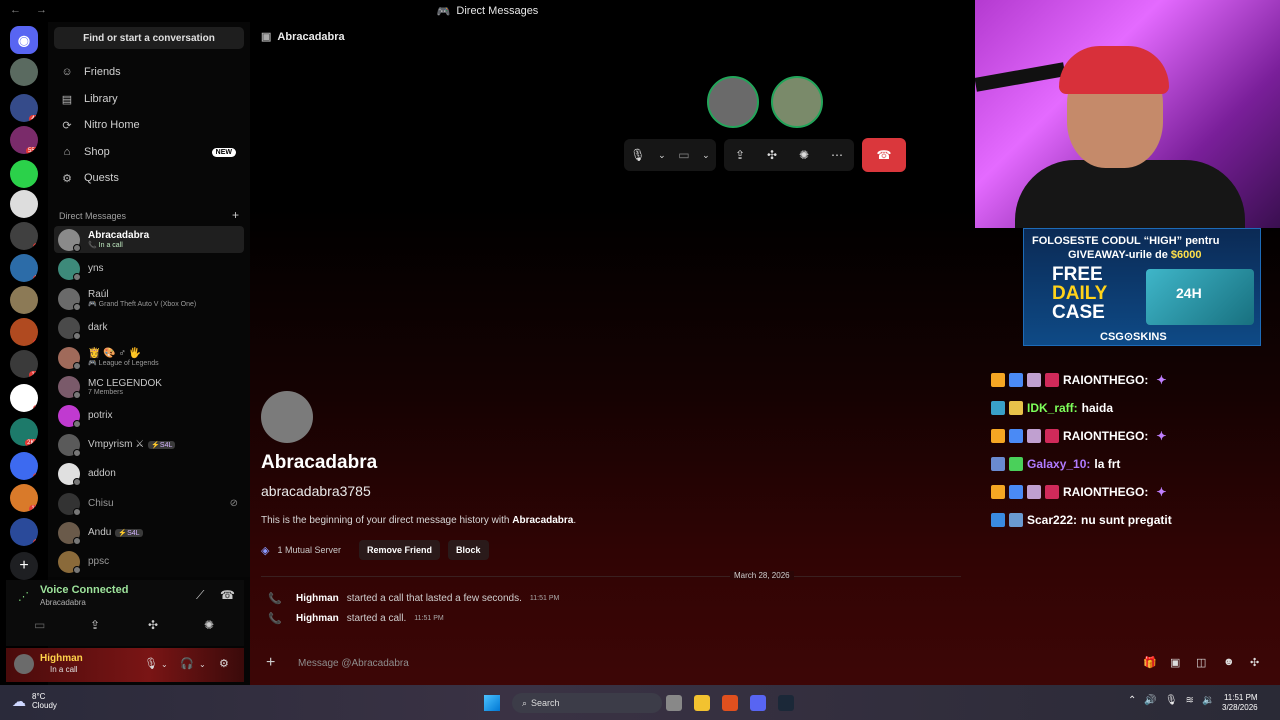 Image resolution: width=1280 pixels, height=720 pixels. Describe the element at coordinates (149, 503) in the screenshot. I see `dm-item-chisu: Chisu ⊘` at that location.